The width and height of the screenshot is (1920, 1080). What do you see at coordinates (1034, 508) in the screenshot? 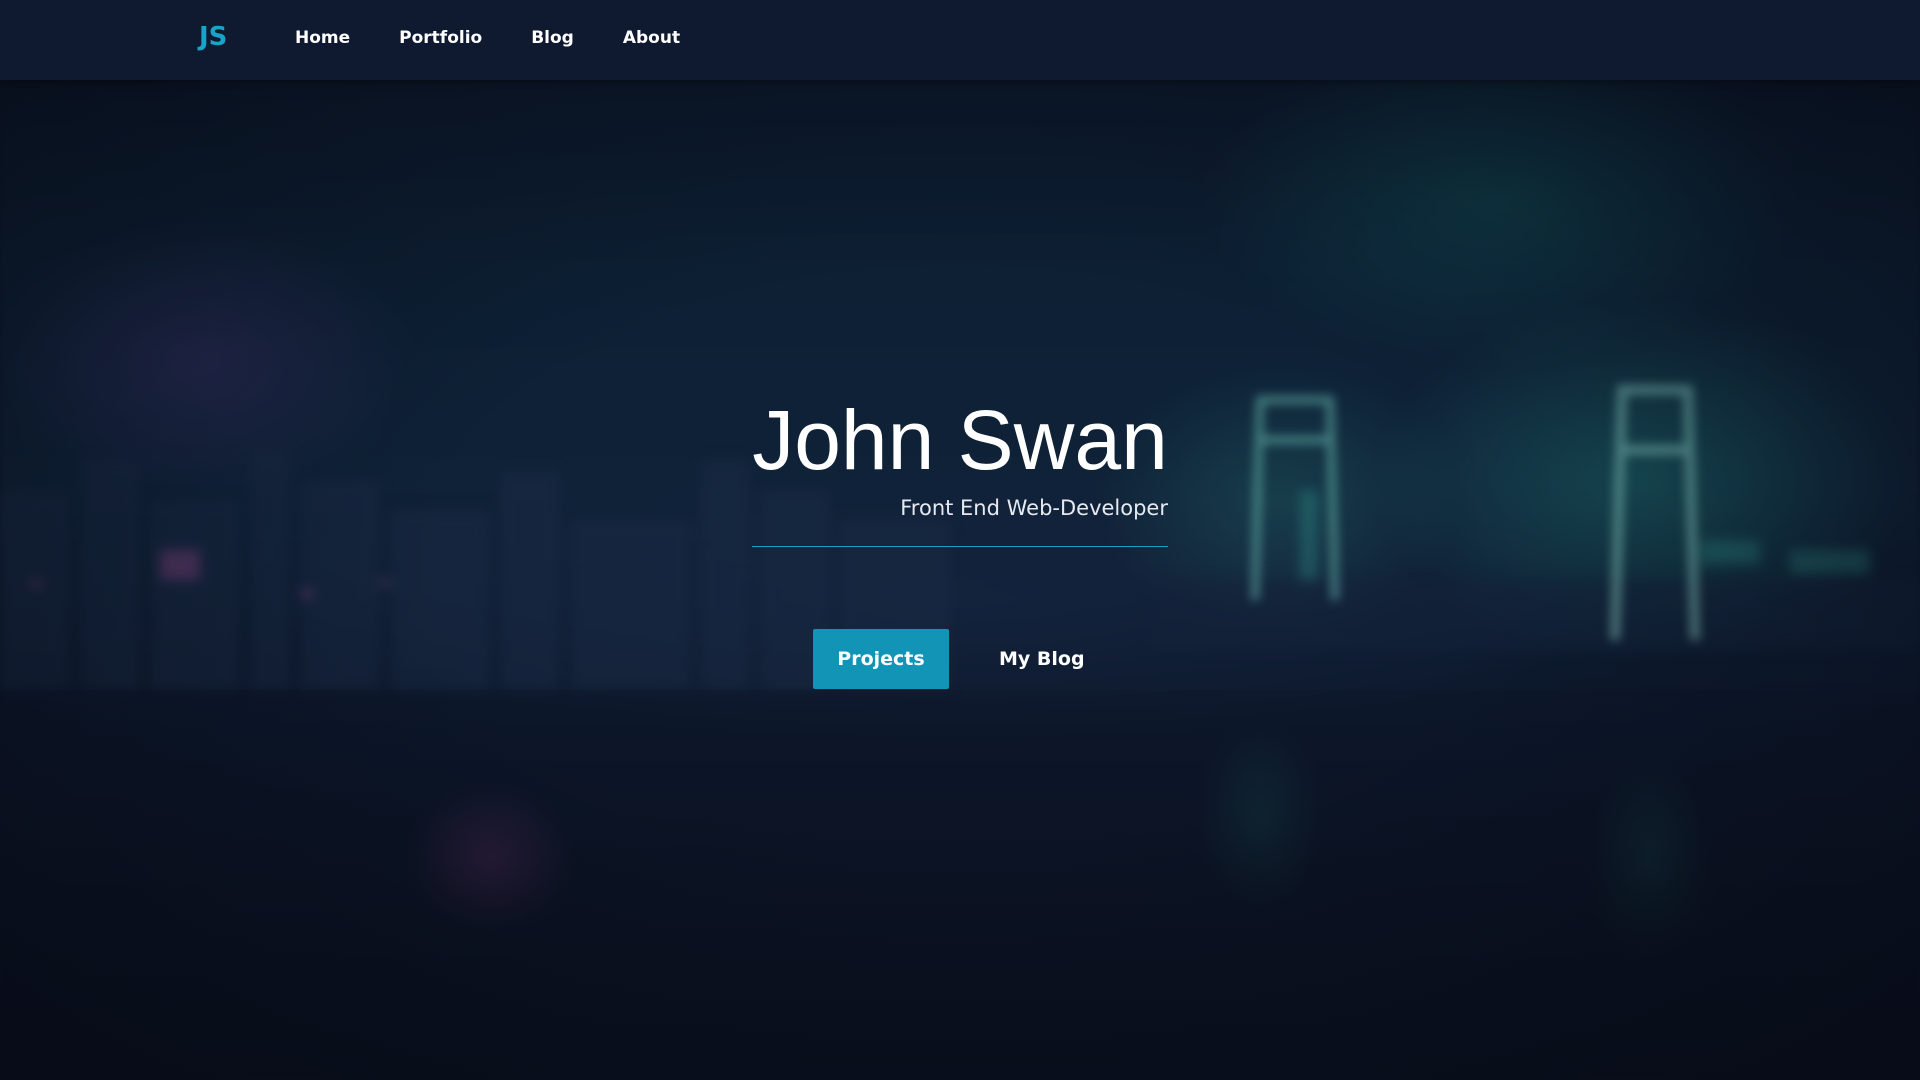
I see `hero-subtitle: Front End Web-Developer` at bounding box center [1034, 508].